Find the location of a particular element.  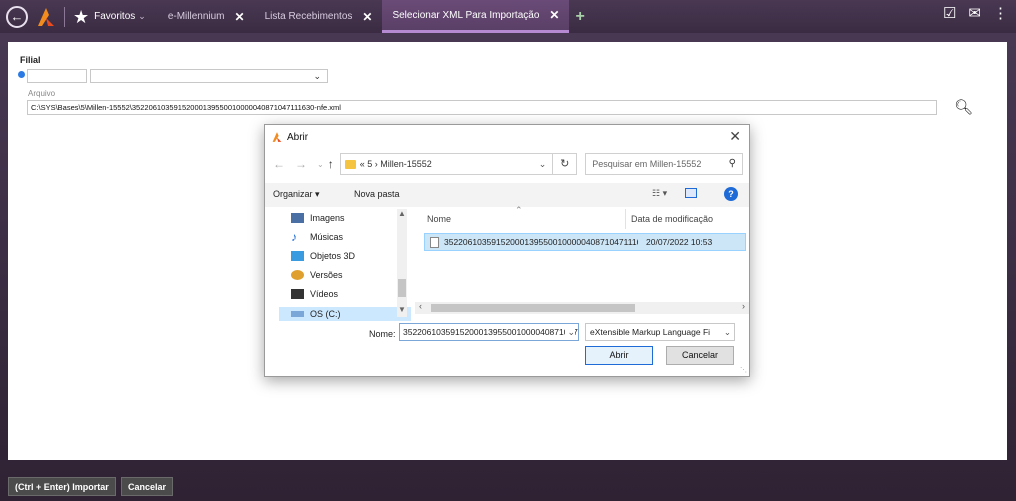

tab-lista-recebimentos: Lista Recebimentos ✕ is located at coordinates (319, 16).